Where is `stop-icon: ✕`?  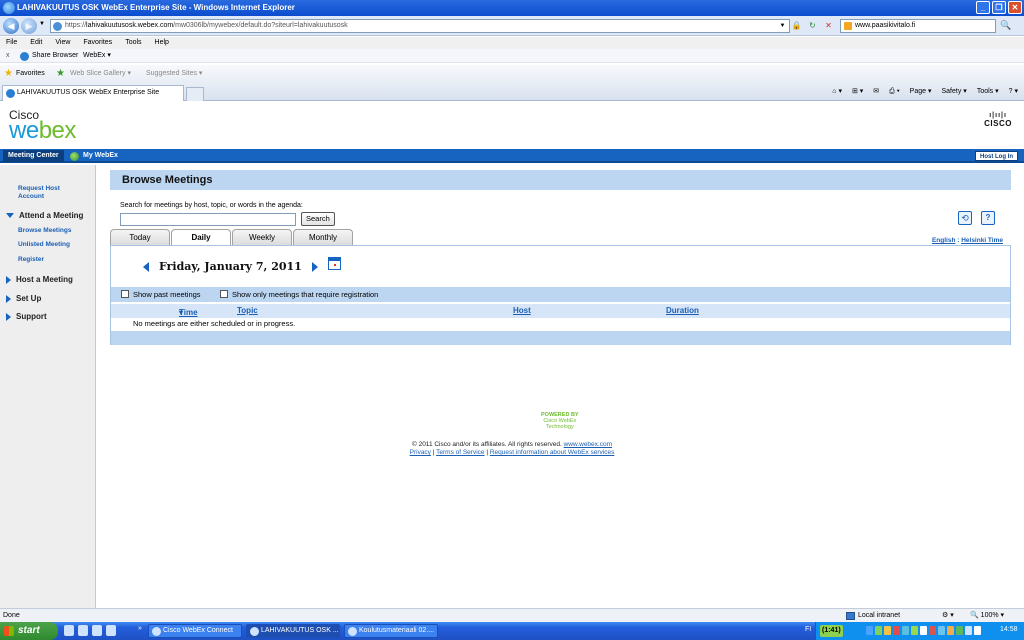
stop-icon: ✕ is located at coordinates (828, 26).